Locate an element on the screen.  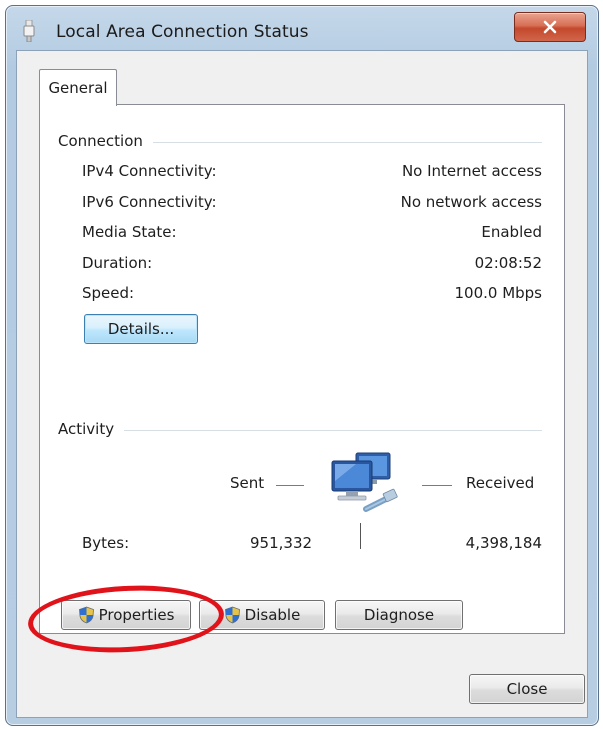
disable-button: Disable is located at coordinates (262, 615).